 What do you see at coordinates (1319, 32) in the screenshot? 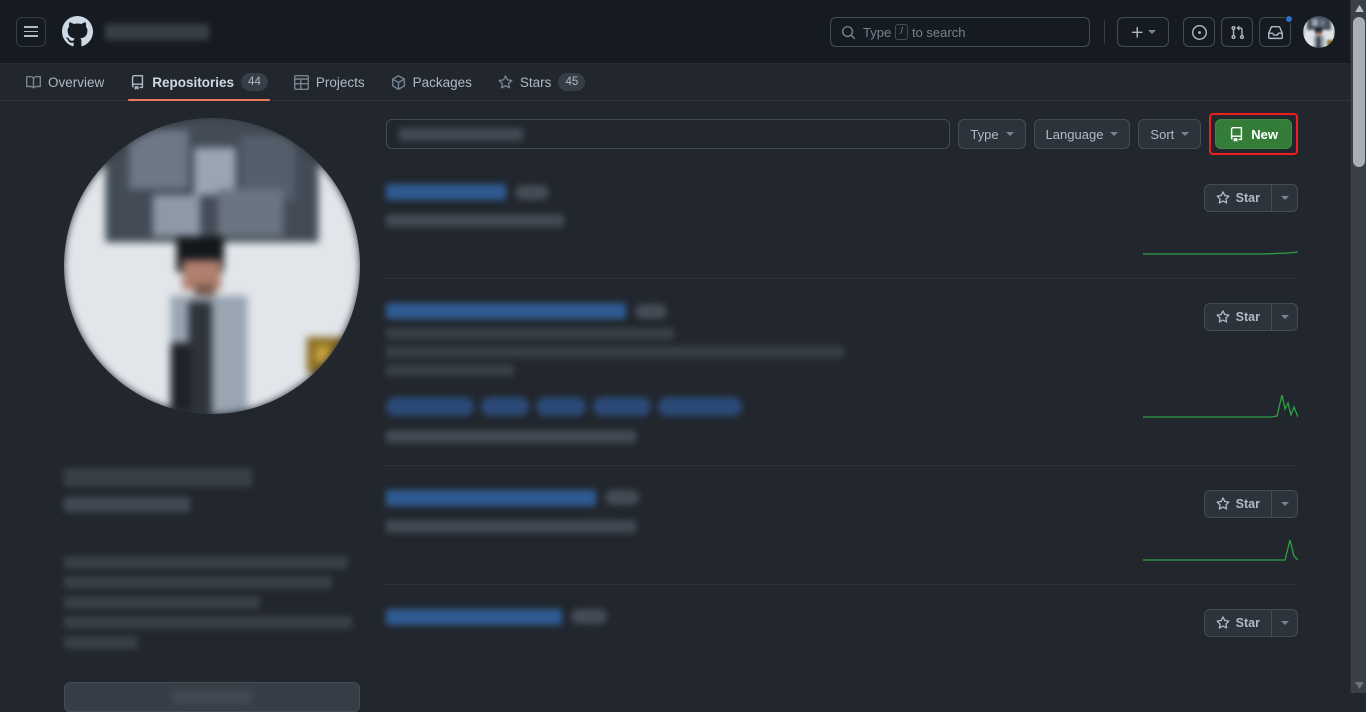
I see `user-avatar` at bounding box center [1319, 32].